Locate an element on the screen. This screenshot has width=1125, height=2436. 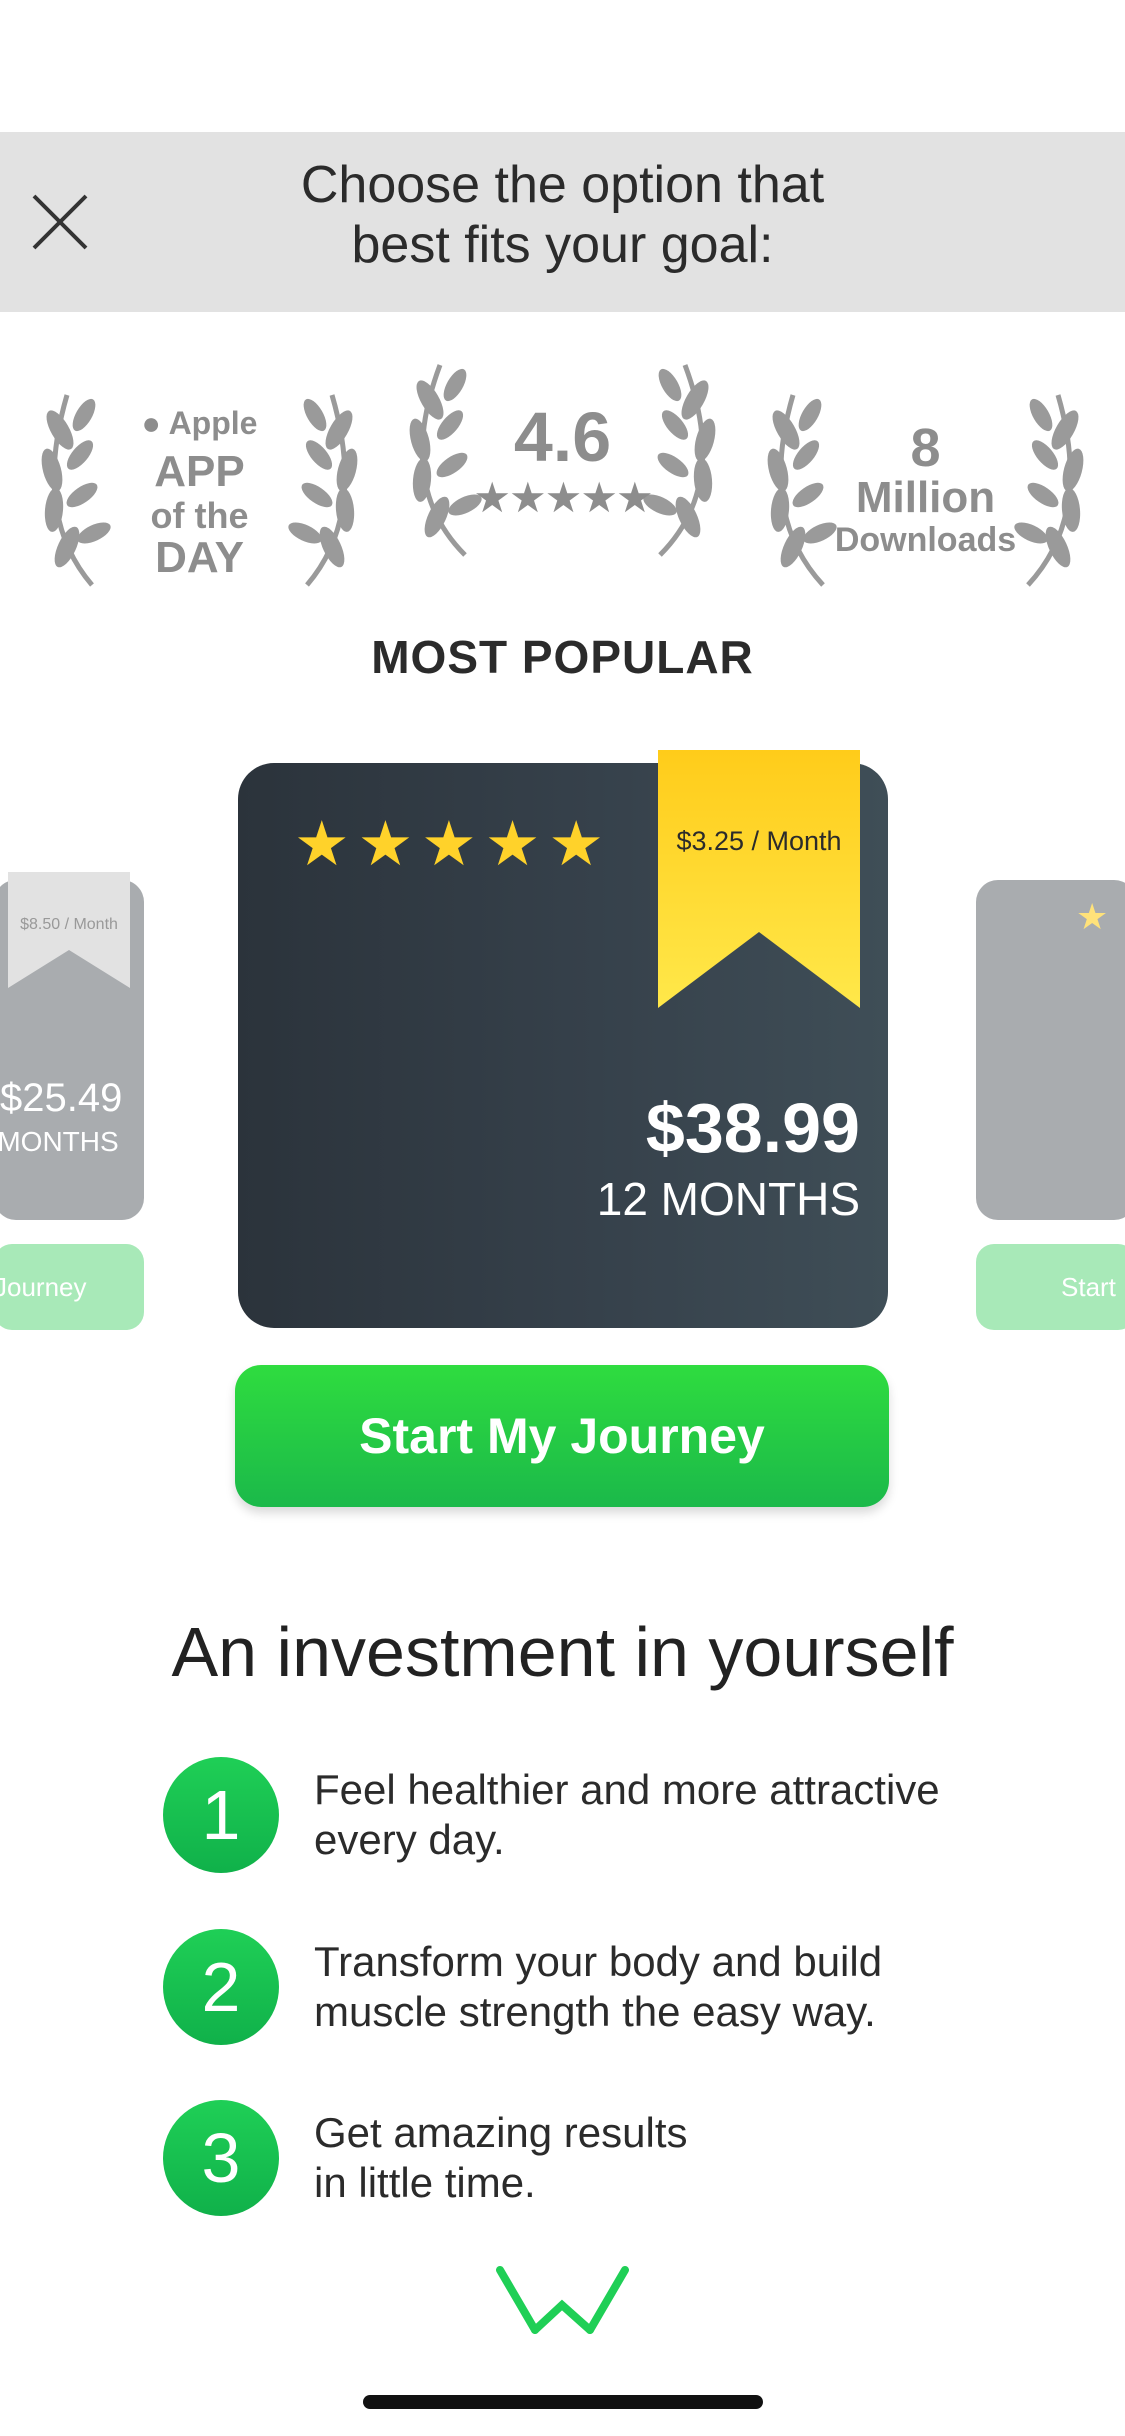
most-popular-label: MOST POPULAR is located at coordinates (562, 657).